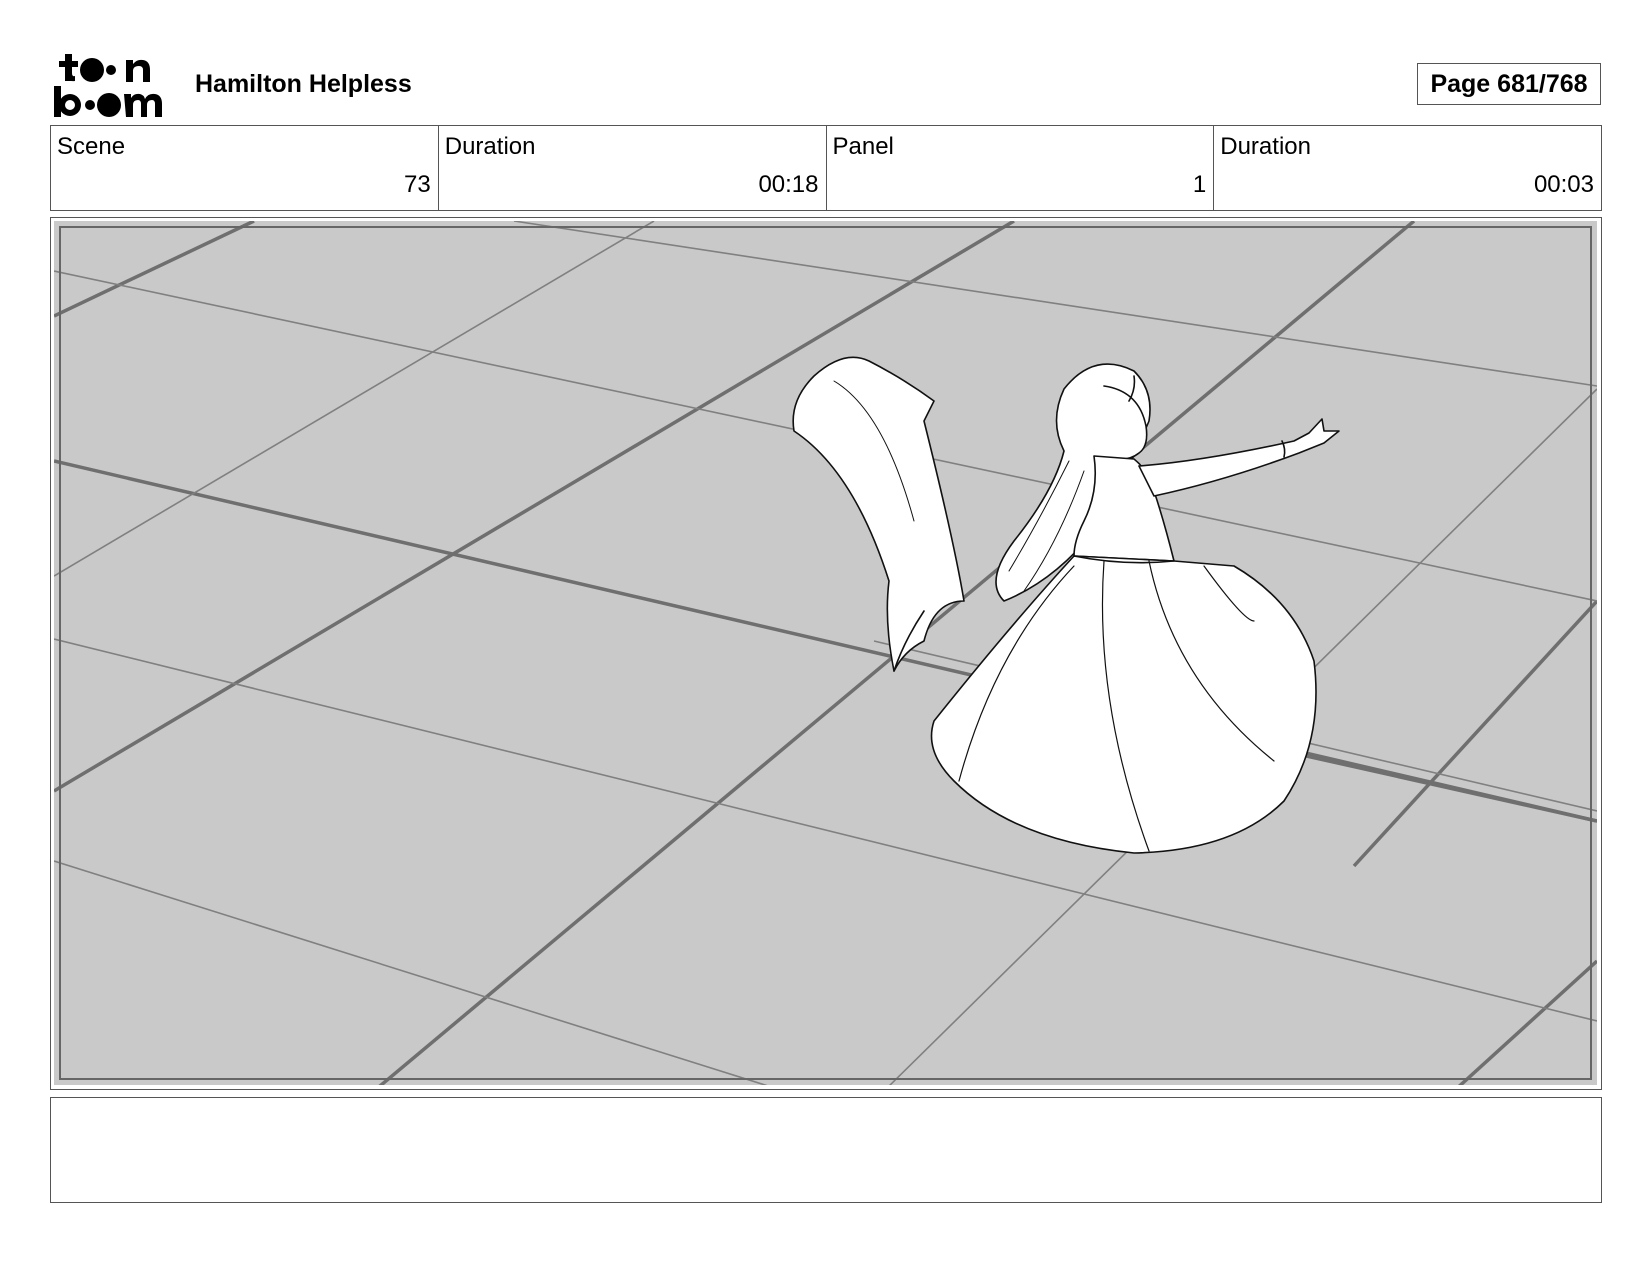 This screenshot has width=1650, height=1275. What do you see at coordinates (788, 184) in the screenshot?
I see `scene-duration-value: 00:18` at bounding box center [788, 184].